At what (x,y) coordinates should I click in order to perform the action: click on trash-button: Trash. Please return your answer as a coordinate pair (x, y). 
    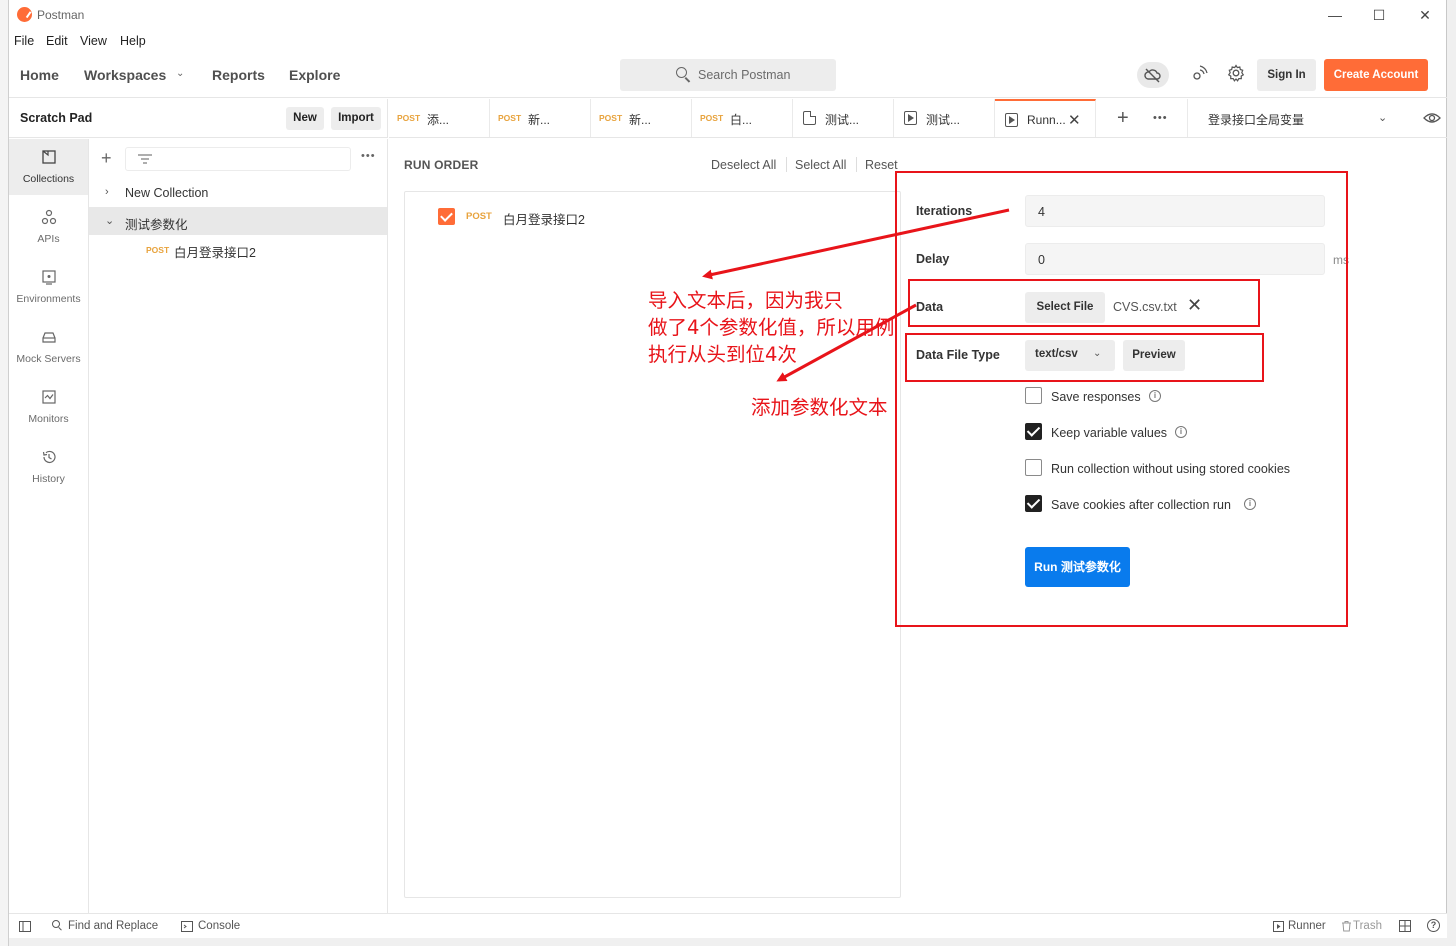
    Looking at the image, I should click on (1367, 926).